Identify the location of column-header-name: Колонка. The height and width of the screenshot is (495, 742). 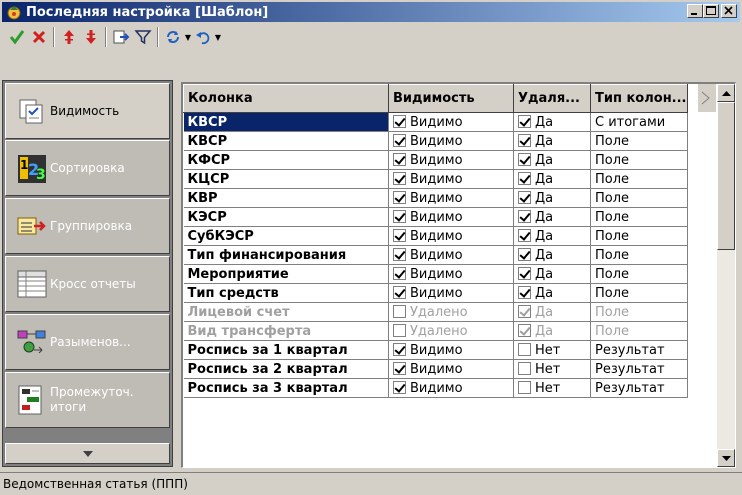
(286, 98).